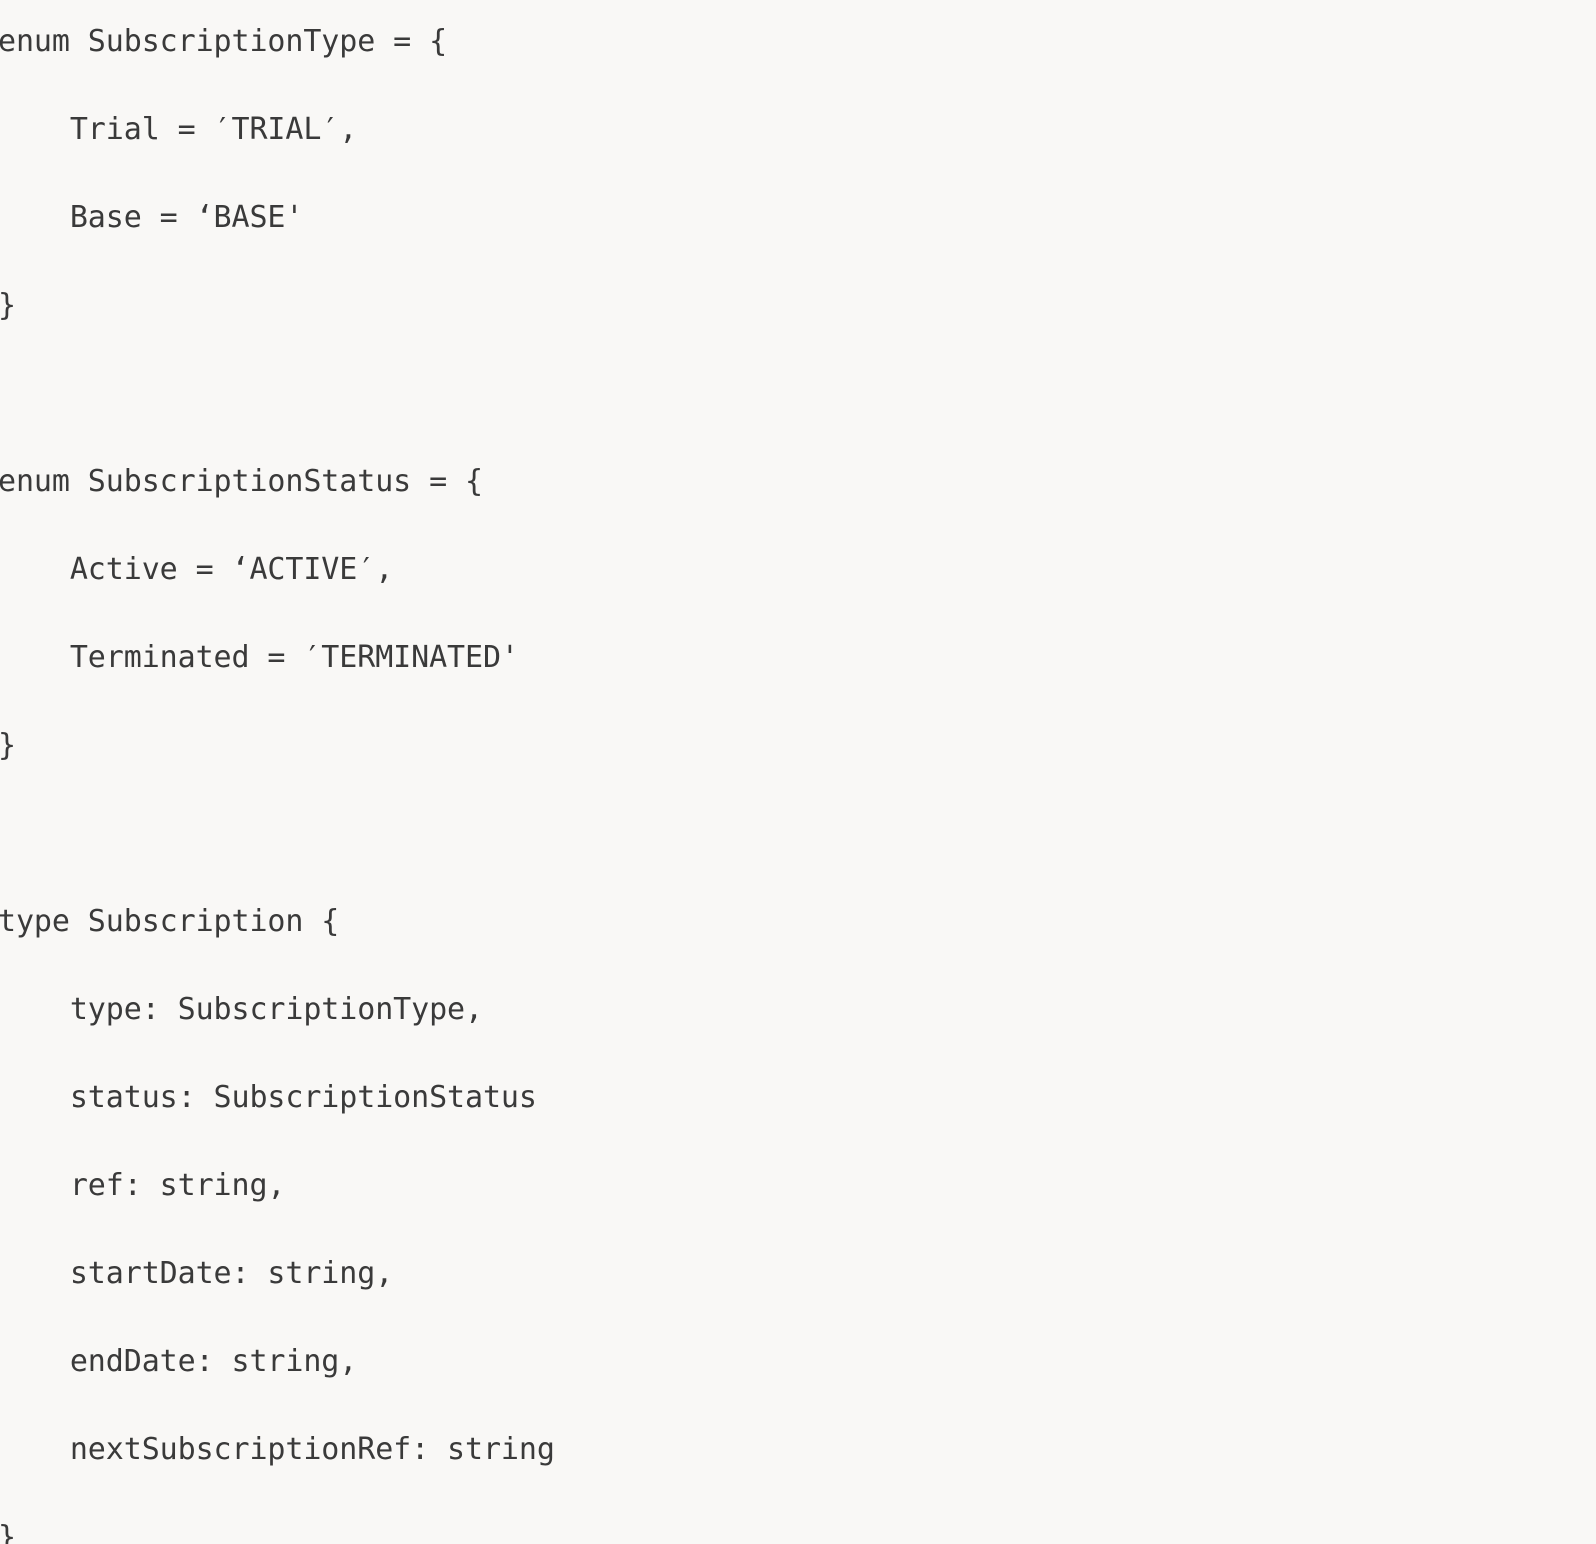 Image resolution: width=1596 pixels, height=1544 pixels. What do you see at coordinates (152, 217) in the screenshot?
I see `code-line: Base = ‘BASE'` at bounding box center [152, 217].